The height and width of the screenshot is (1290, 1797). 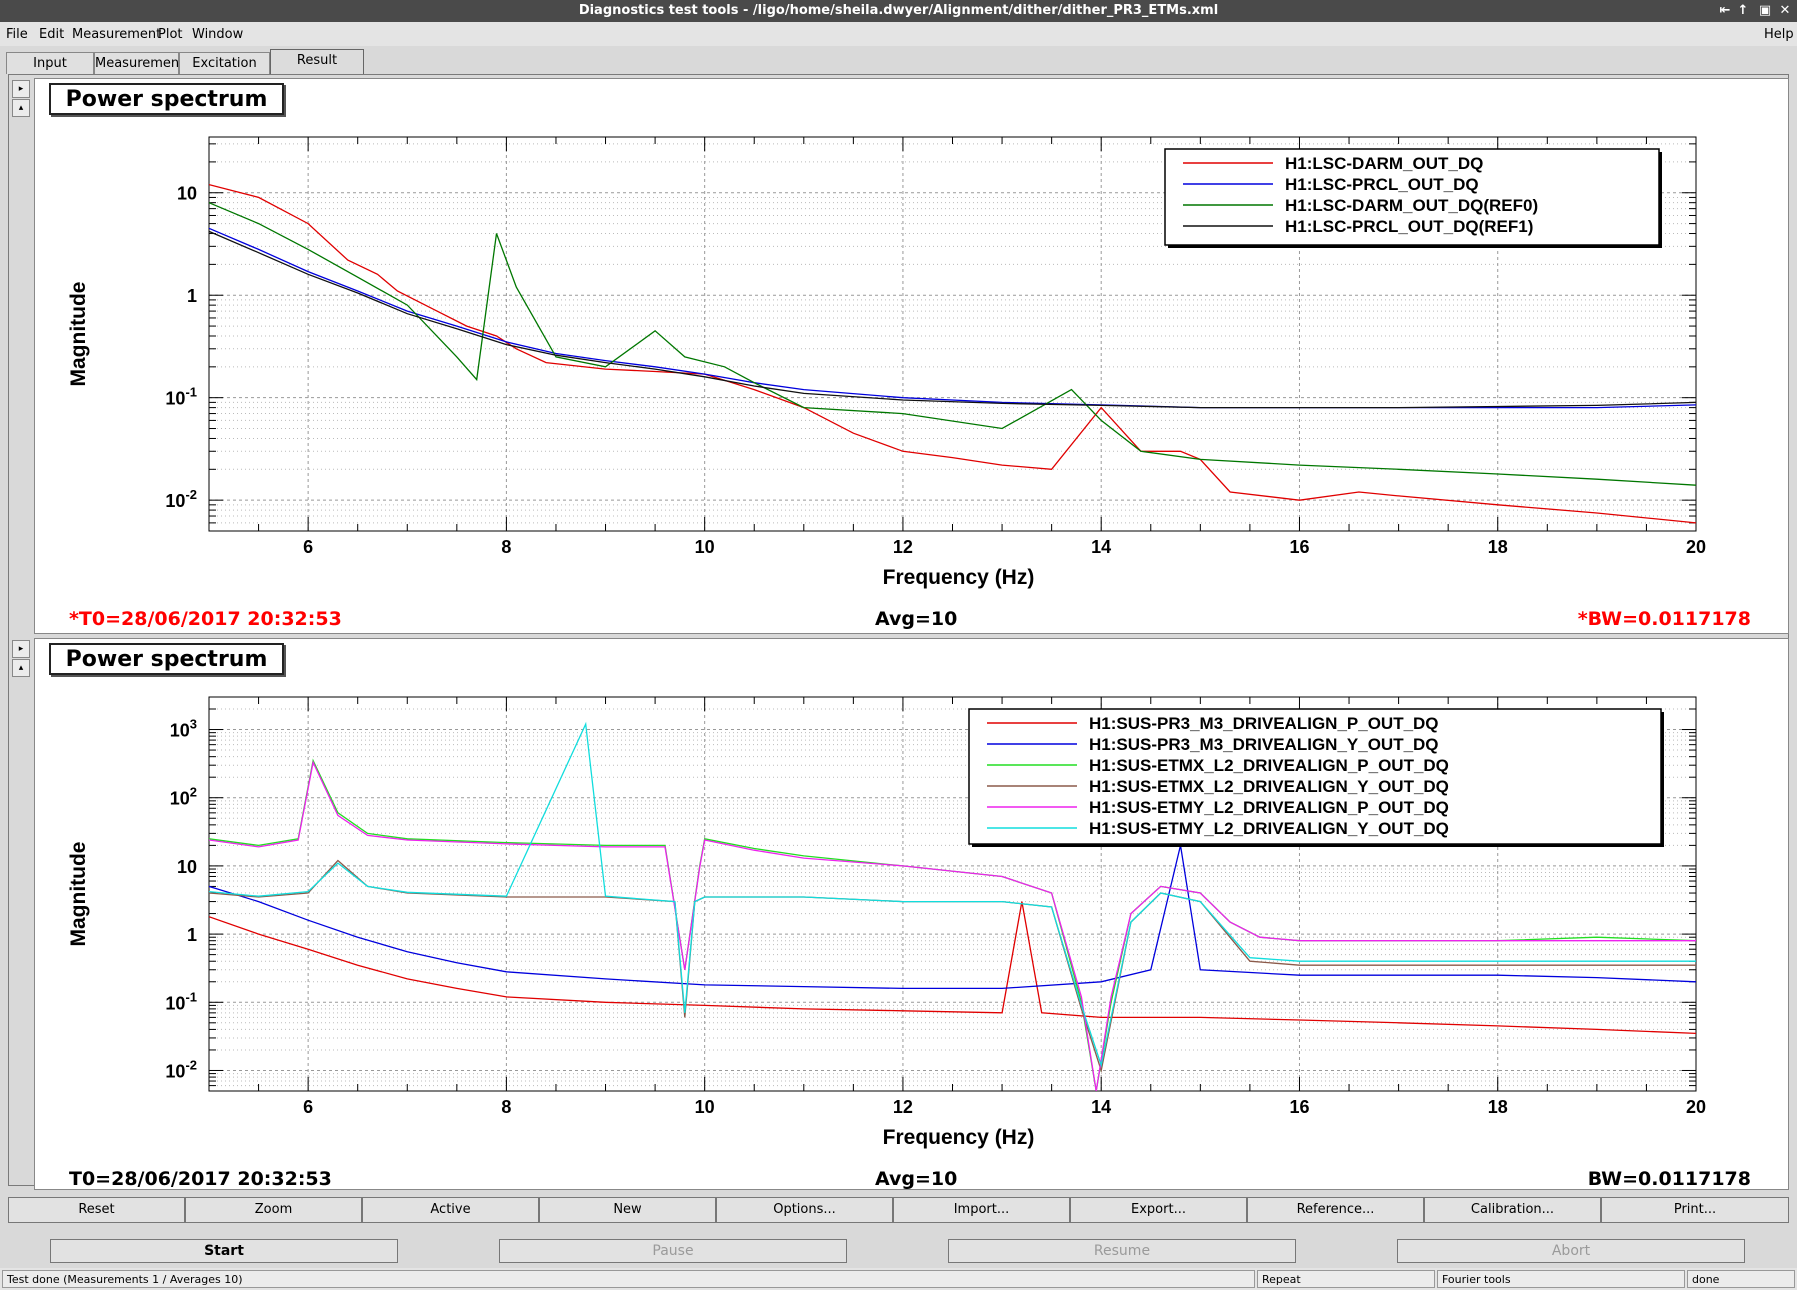 I want to click on tab-input: Input, so click(x=50, y=63).